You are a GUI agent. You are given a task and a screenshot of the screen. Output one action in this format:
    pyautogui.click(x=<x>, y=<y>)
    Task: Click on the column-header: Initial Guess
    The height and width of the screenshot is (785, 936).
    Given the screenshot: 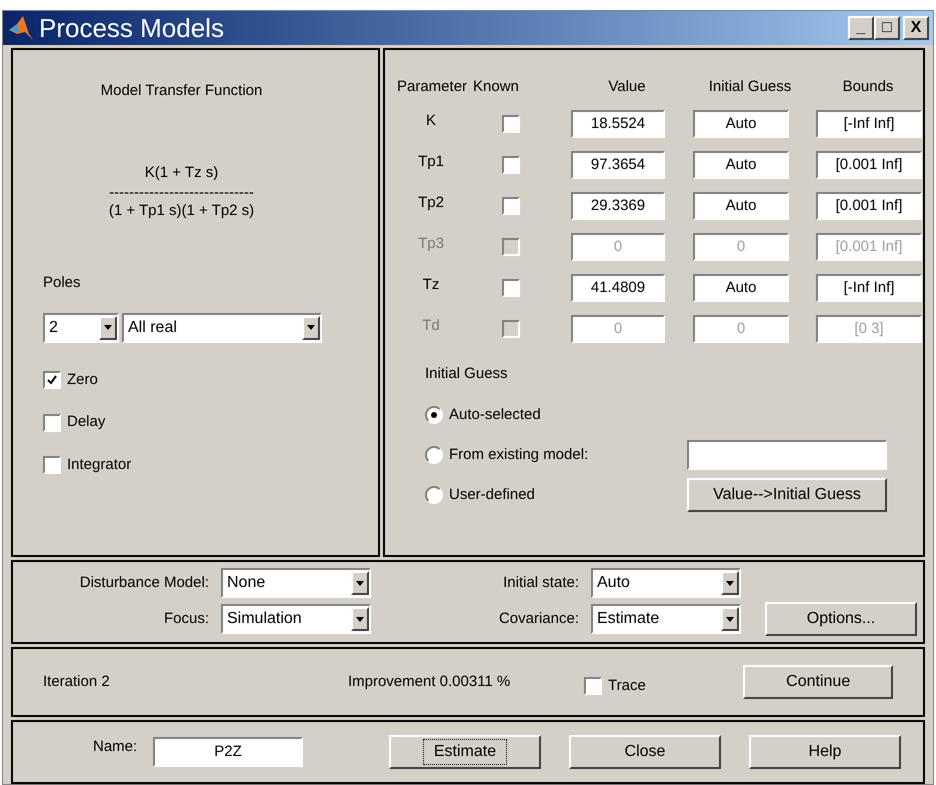 What is the action you would take?
    pyautogui.click(x=750, y=86)
    